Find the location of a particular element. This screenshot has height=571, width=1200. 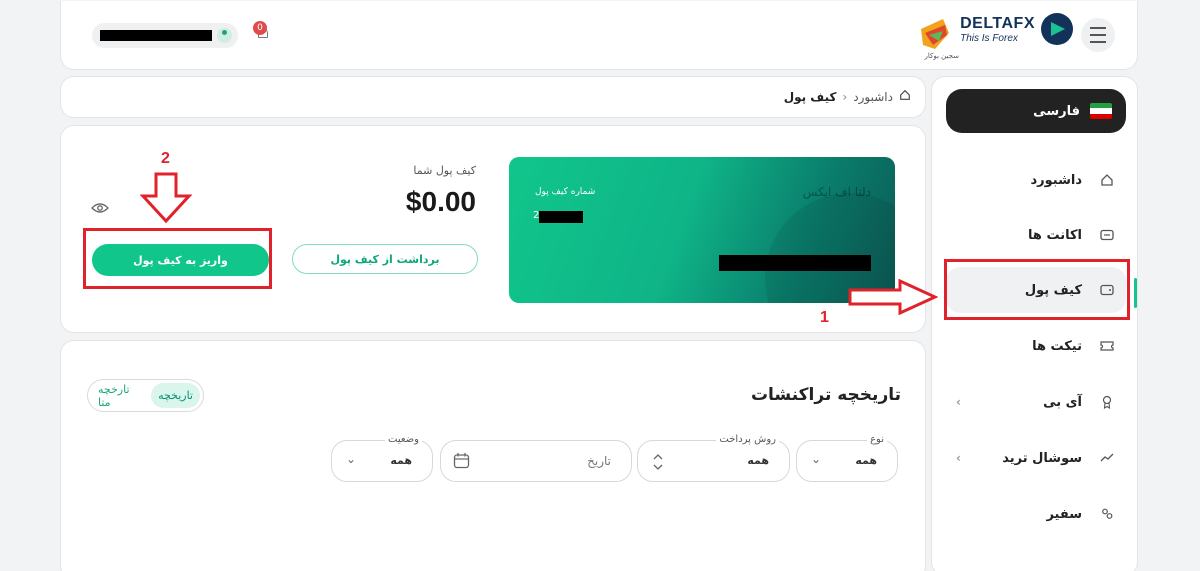

filter-label: وضعیت is located at coordinates (403, 439).